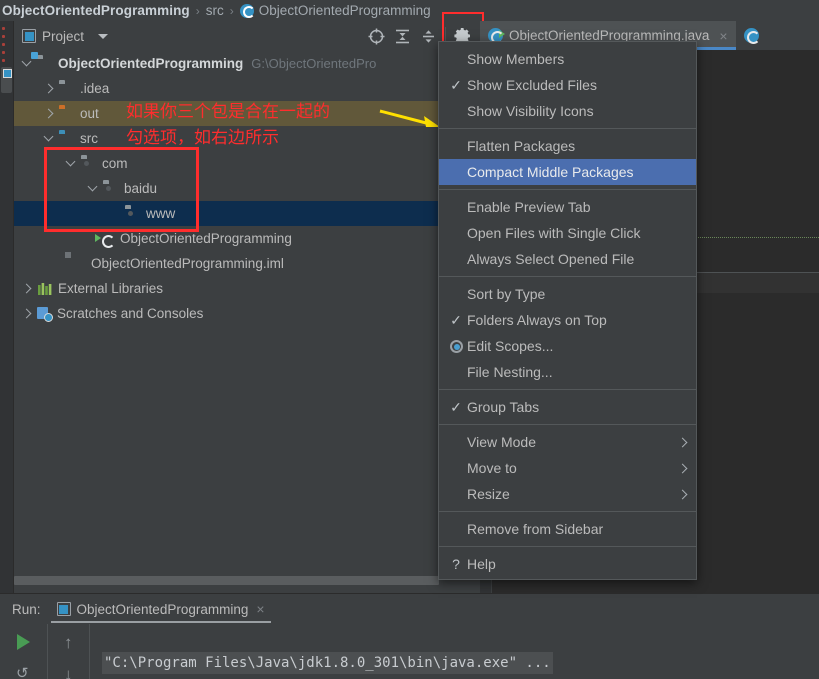  What do you see at coordinates (247, 88) in the screenshot?
I see `tree-row-idea: .idea` at bounding box center [247, 88].